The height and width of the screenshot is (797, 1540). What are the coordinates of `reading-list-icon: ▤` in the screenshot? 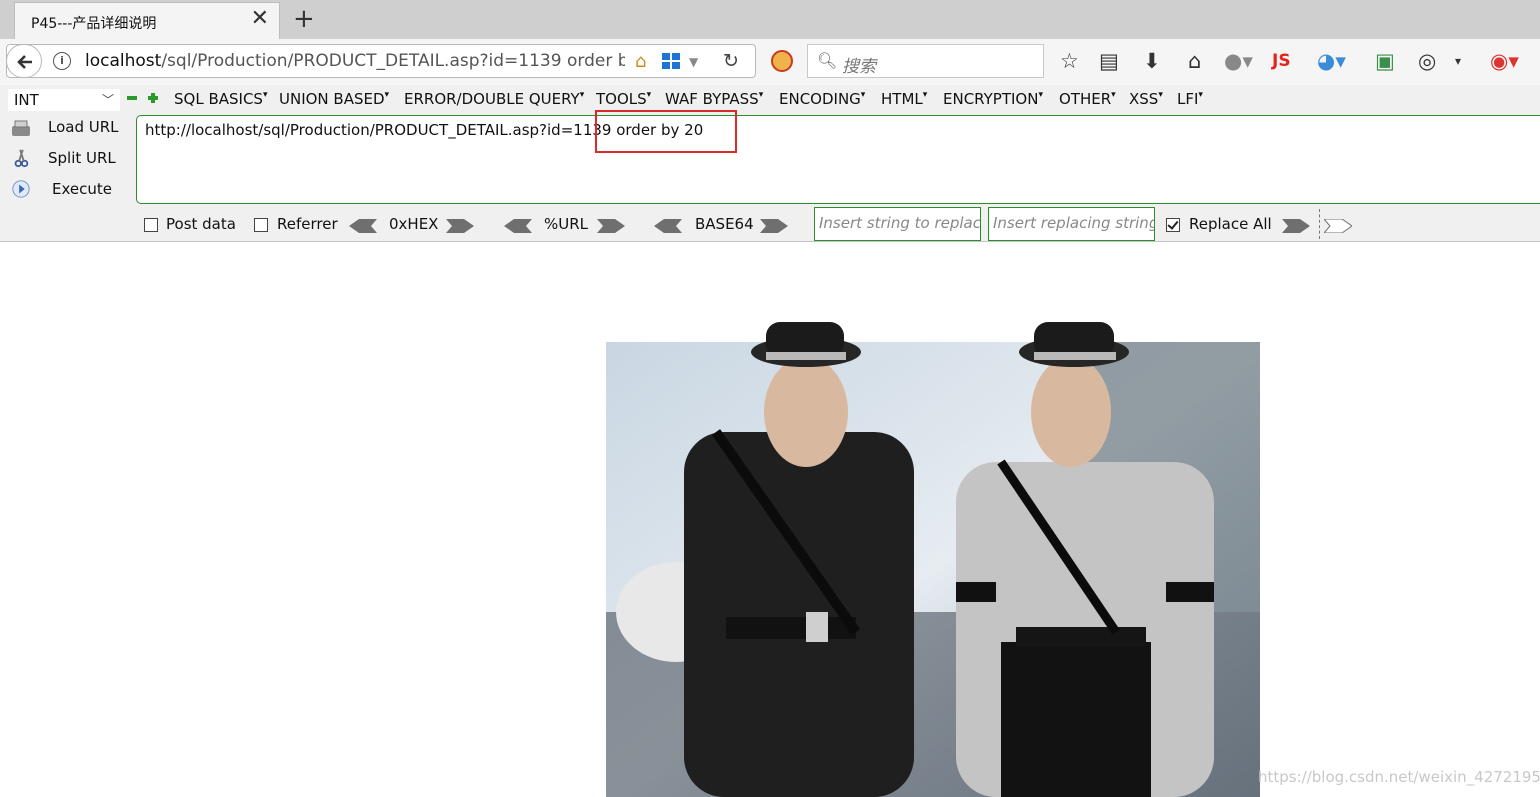 It's located at (1109, 61).